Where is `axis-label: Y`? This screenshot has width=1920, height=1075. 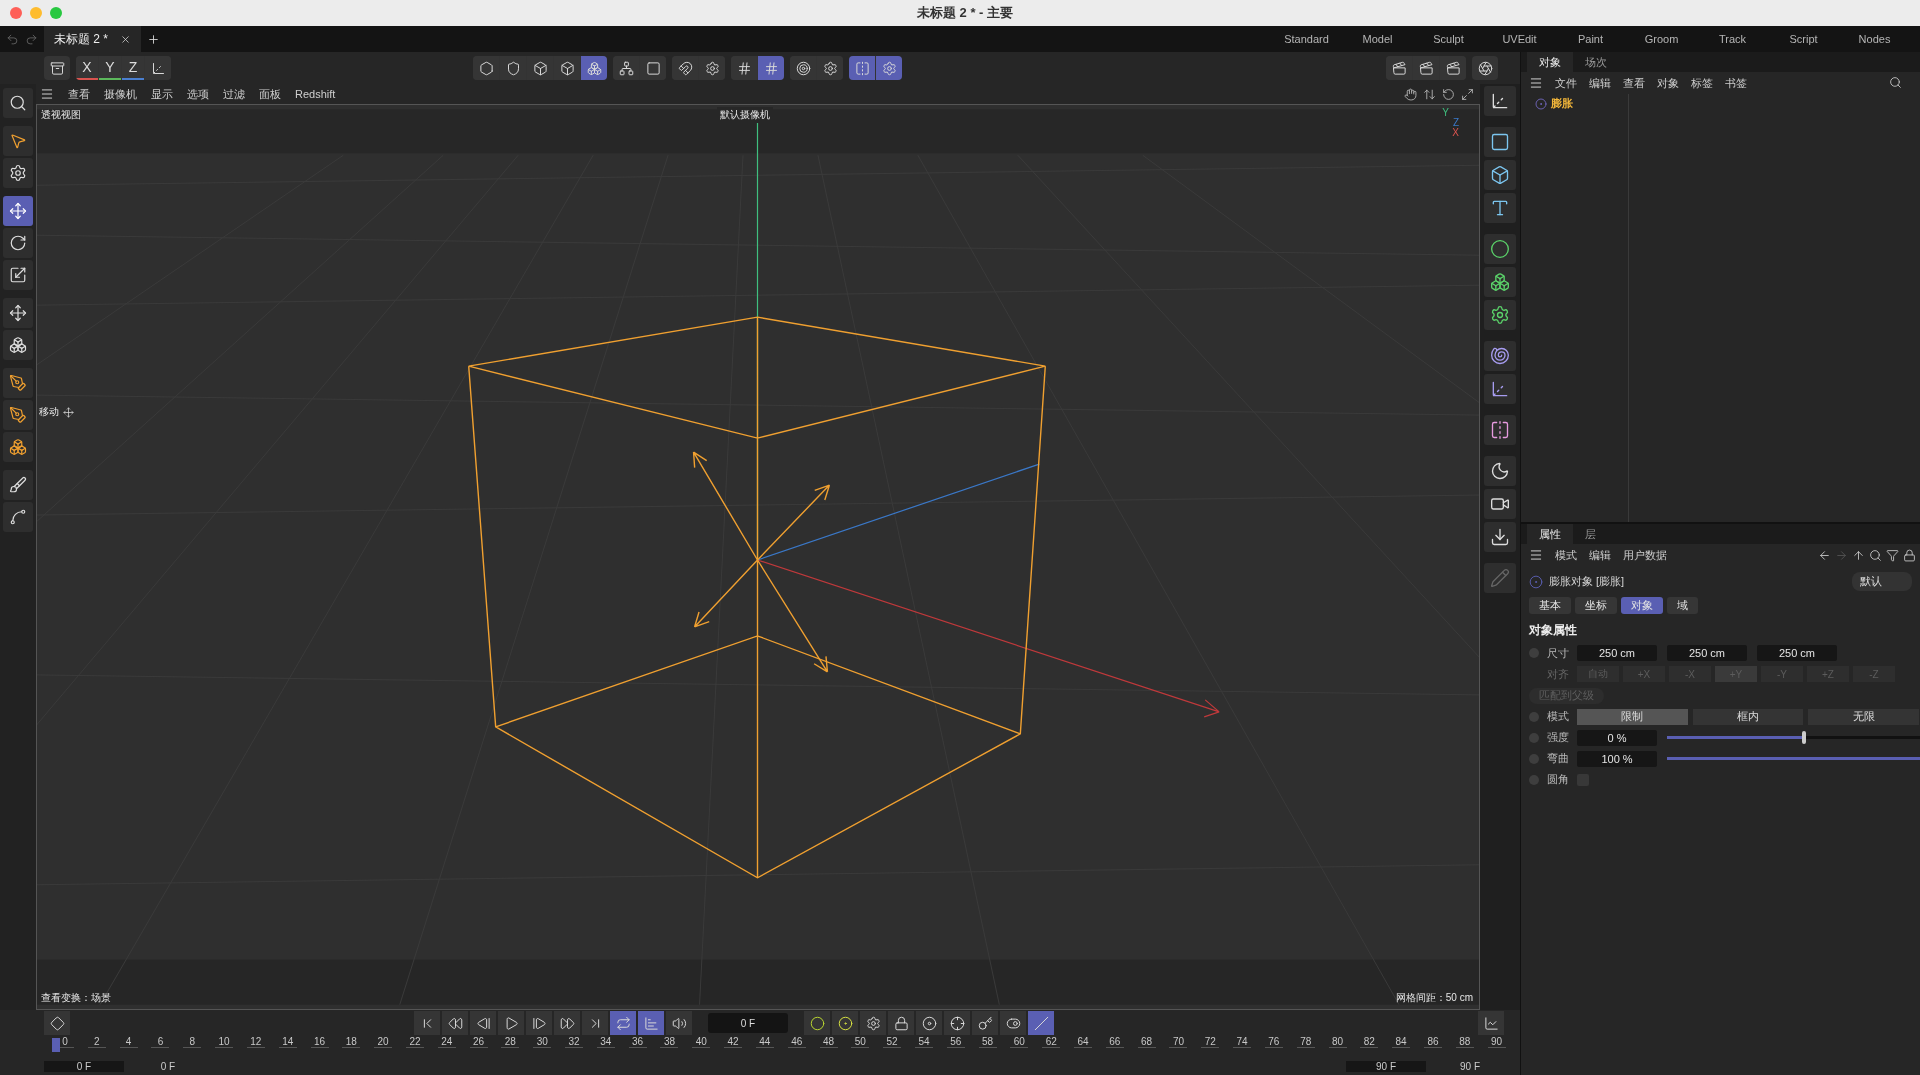 axis-label: Y is located at coordinates (1445, 112).